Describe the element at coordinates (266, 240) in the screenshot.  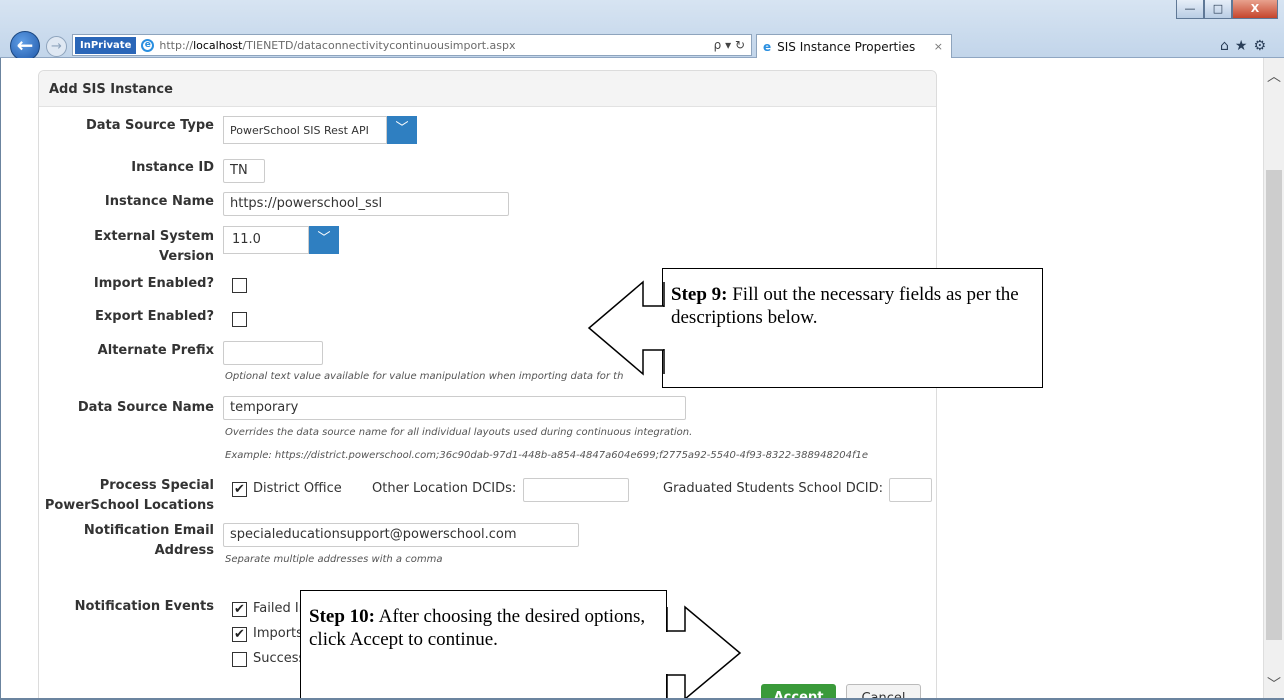
I see `external-system-version-select: 11.0` at that location.